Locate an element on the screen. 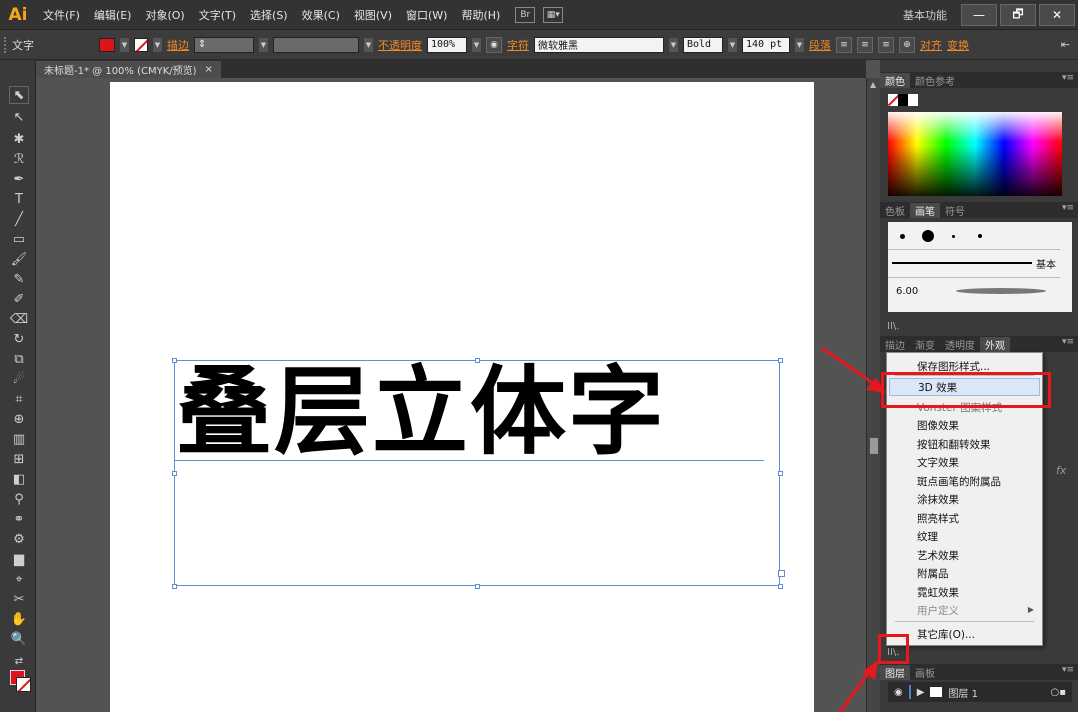  eye-icon: ◉ is located at coordinates (898, 692).